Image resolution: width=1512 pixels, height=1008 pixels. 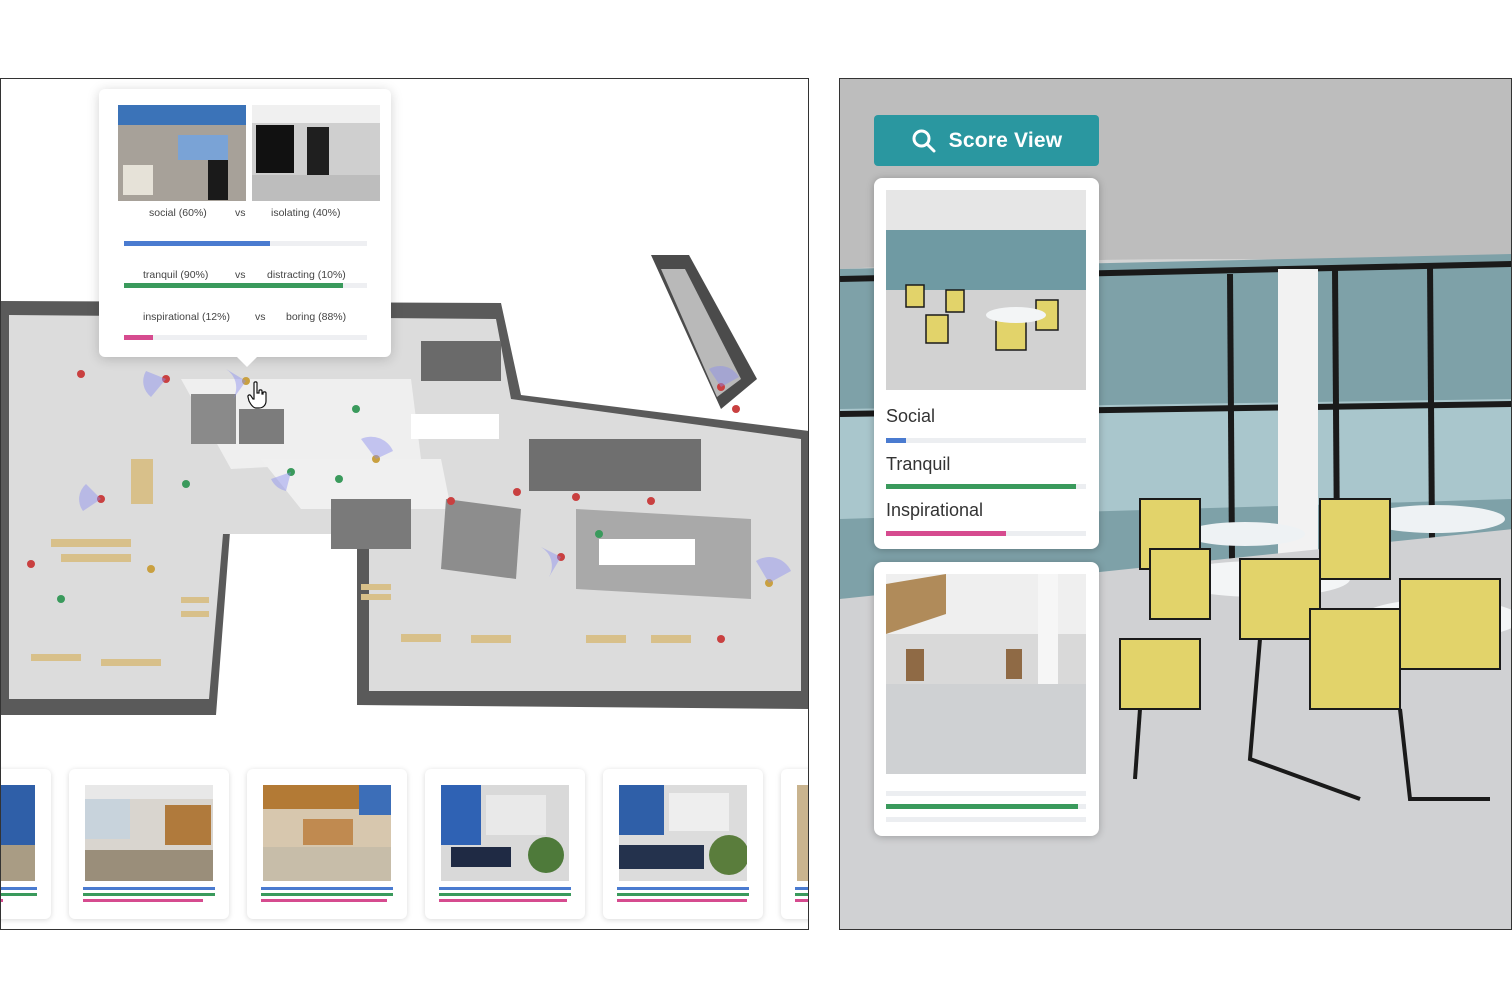 What do you see at coordinates (316, 317) in the screenshot?
I see `tooltip-right-label: boring (88%)` at bounding box center [316, 317].